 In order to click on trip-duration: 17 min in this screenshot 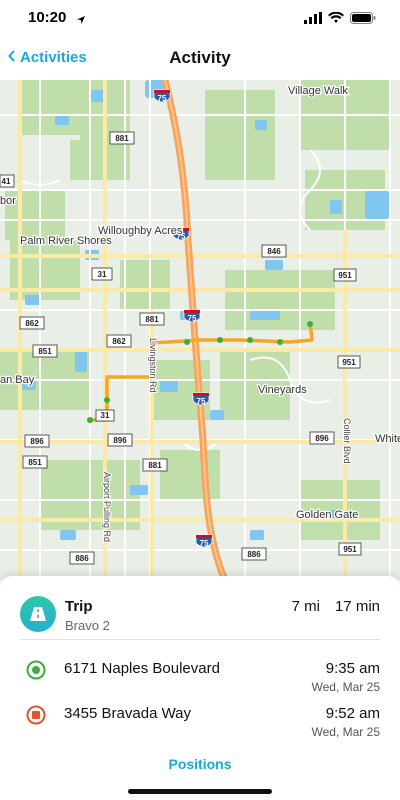, I will do `click(357, 606)`.